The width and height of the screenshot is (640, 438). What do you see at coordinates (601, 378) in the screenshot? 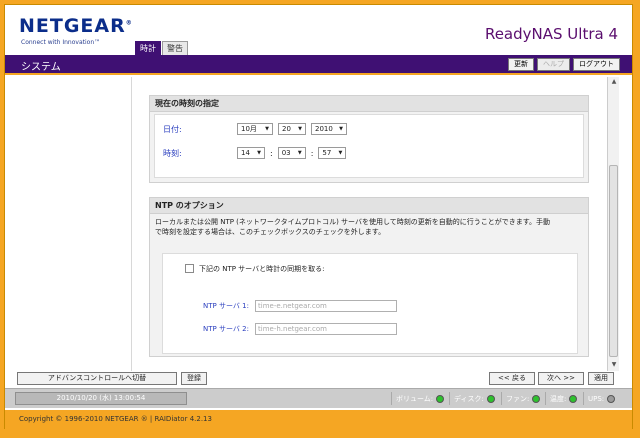
I see `apply-button: 適用` at bounding box center [601, 378].